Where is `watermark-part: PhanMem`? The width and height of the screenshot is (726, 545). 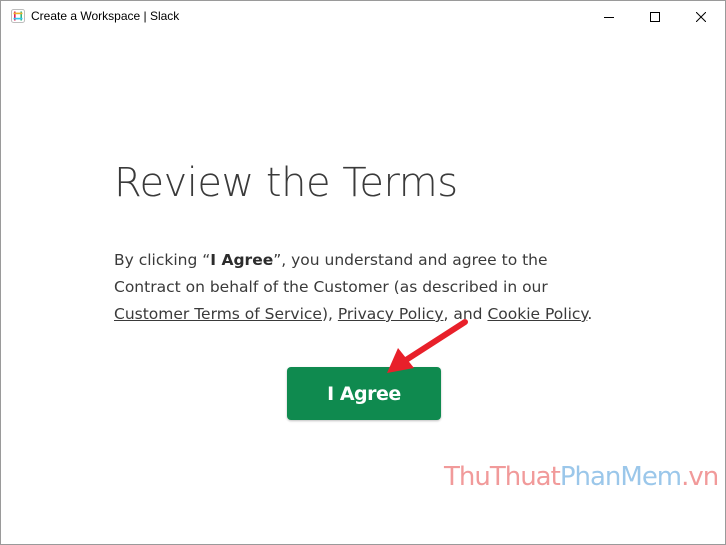 watermark-part: PhanMem is located at coordinates (620, 477).